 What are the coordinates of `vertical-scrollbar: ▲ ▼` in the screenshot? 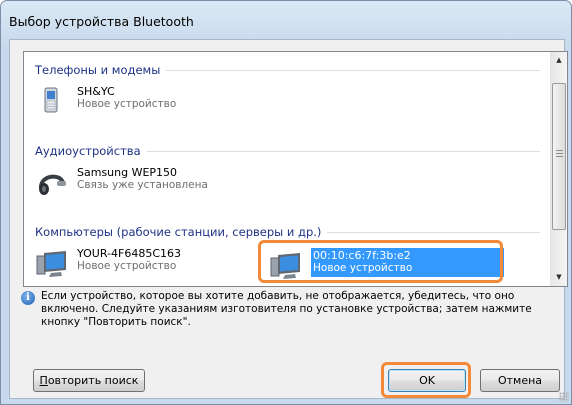 It's located at (558, 169).